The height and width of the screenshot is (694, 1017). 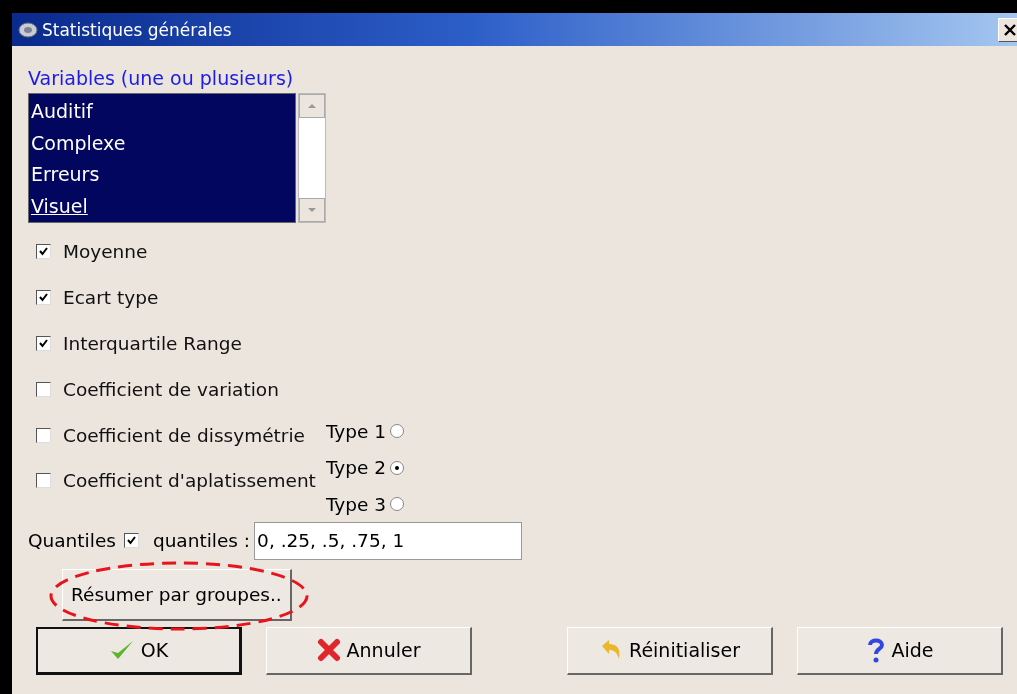 I want to click on help-button: Aide, so click(x=900, y=650).